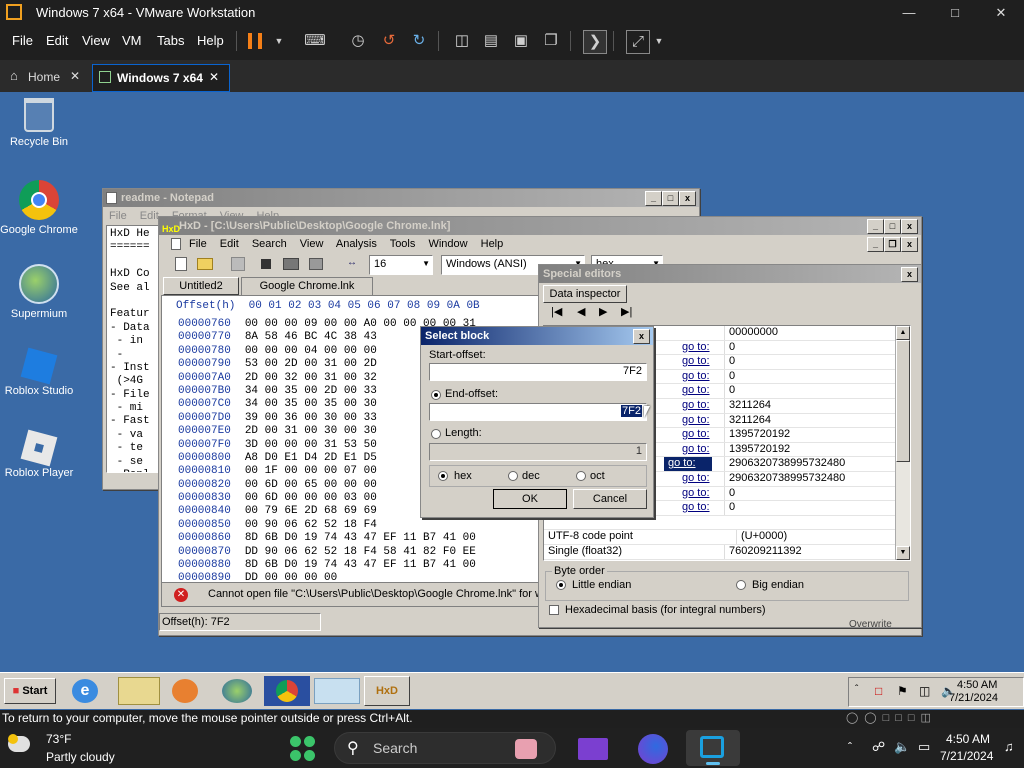 The height and width of the screenshot is (768, 1024). I want to click on volume-icon: 🔈, so click(902, 747).